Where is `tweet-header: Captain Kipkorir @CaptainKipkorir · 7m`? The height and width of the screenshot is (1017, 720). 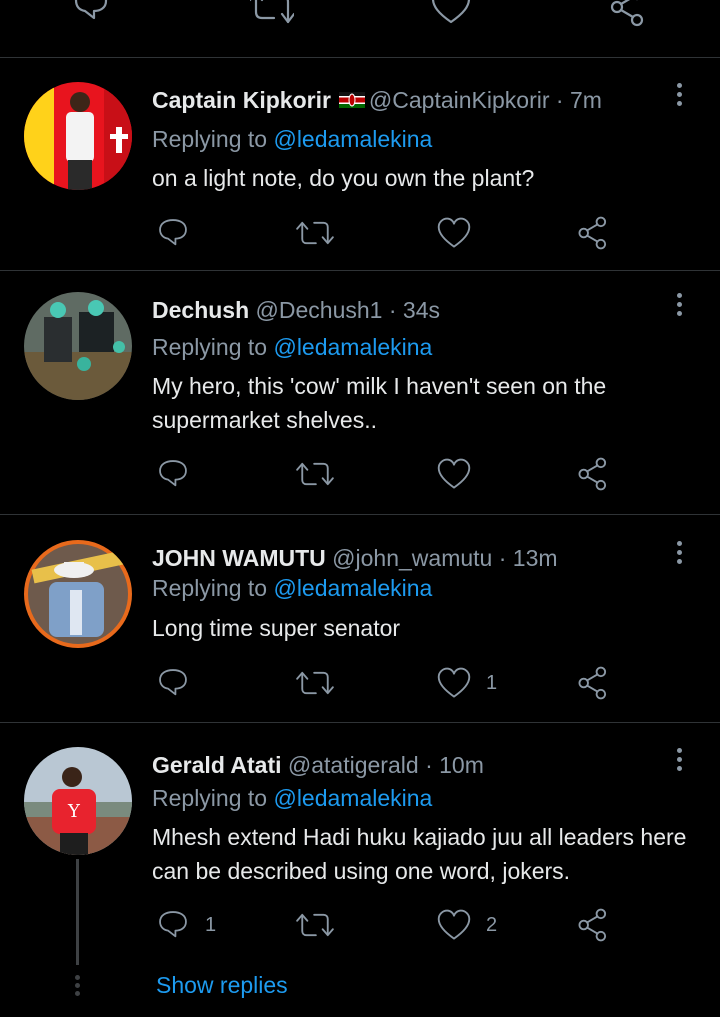 tweet-header: Captain Kipkorir @CaptainKipkorir · 7m is located at coordinates (377, 100).